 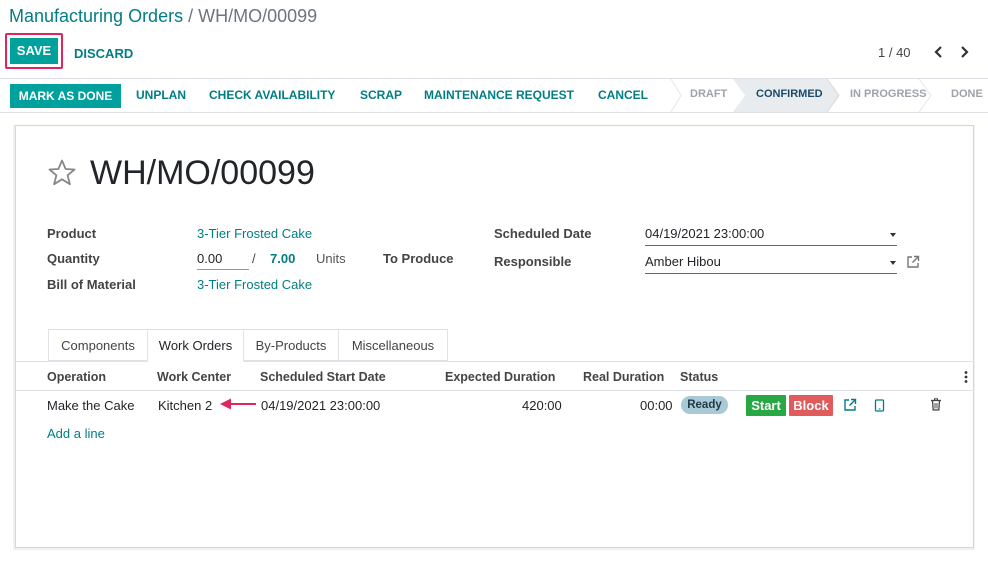 What do you see at coordinates (656, 405) in the screenshot?
I see `cell-real-duration: 00:00` at bounding box center [656, 405].